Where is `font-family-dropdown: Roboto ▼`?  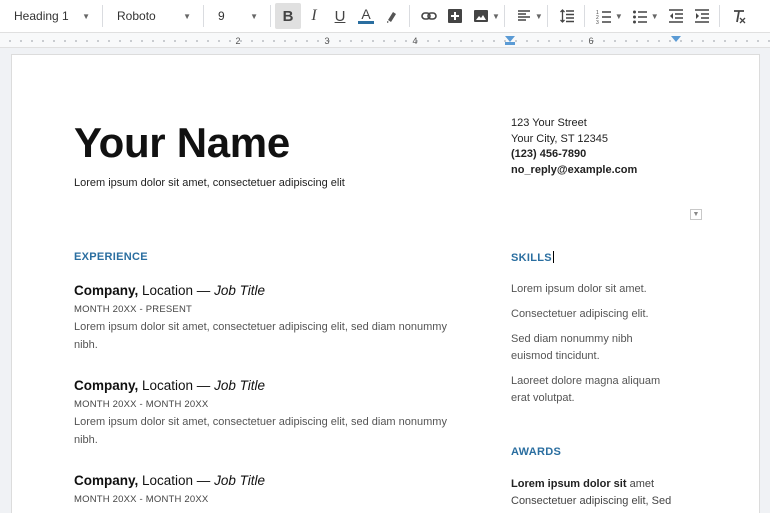 font-family-dropdown: Roboto ▼ is located at coordinates (153, 16).